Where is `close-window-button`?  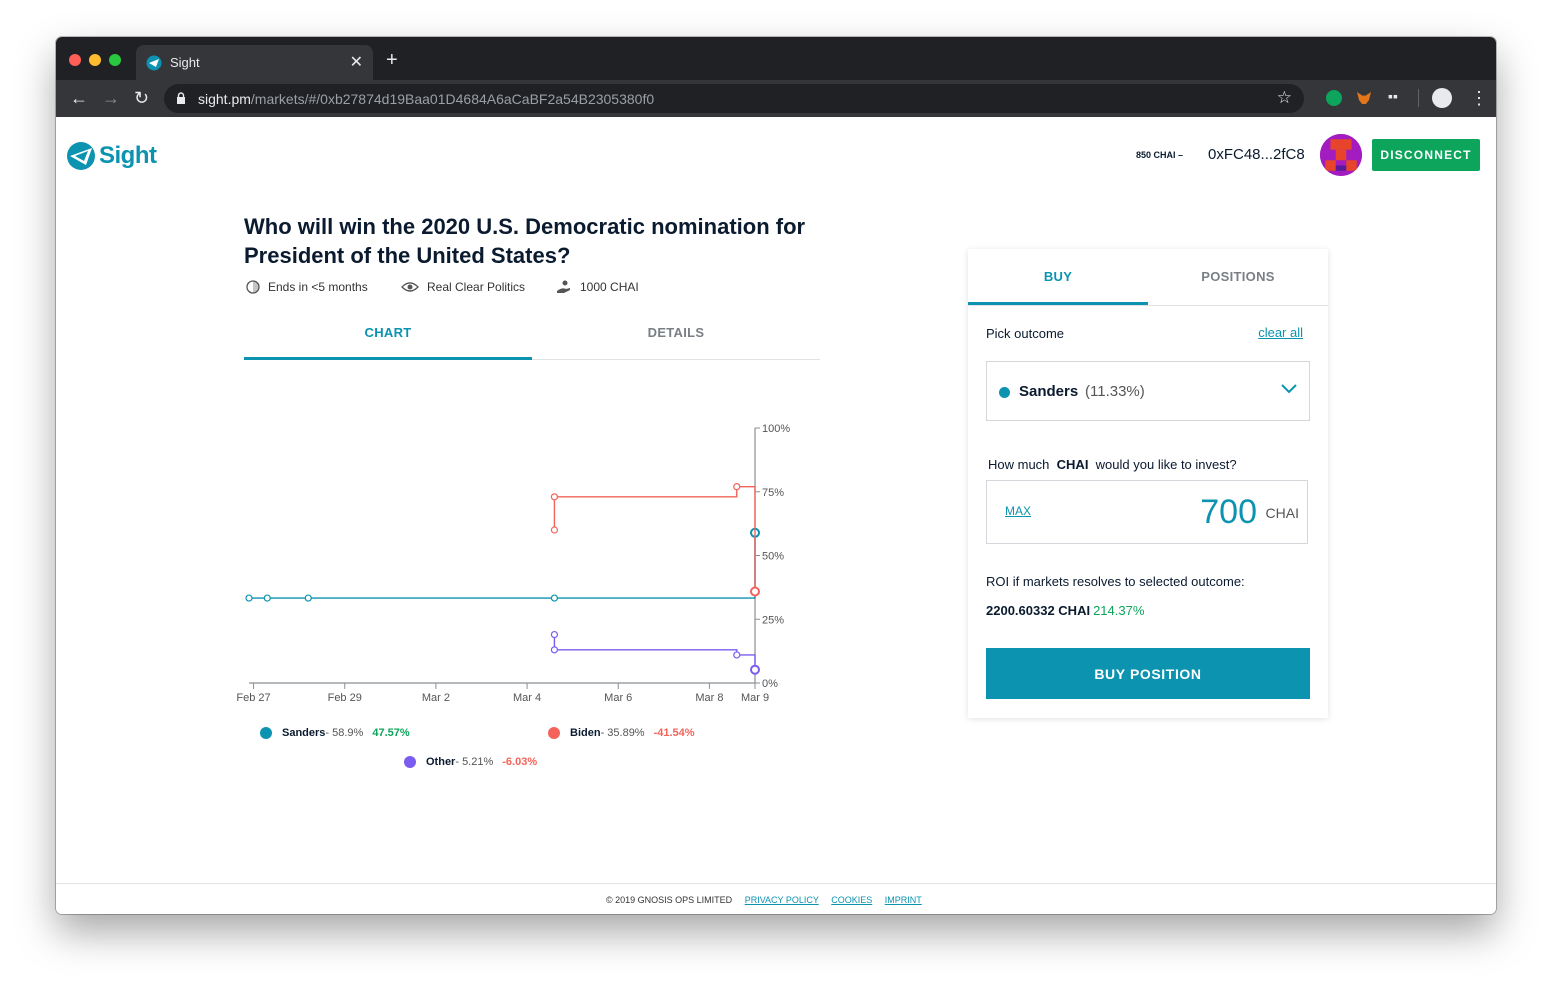 close-window-button is located at coordinates (75, 60).